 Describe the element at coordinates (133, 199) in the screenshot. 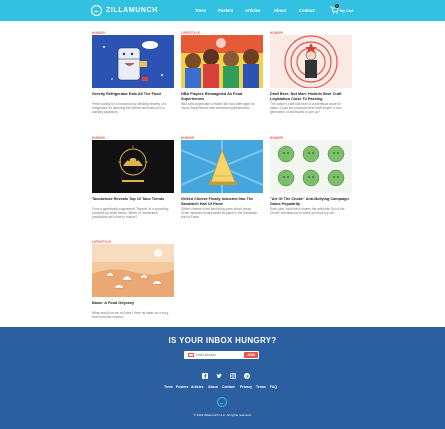

I see `article-title: Tacobeluse Reveals Top 10 Taco Trends` at that location.